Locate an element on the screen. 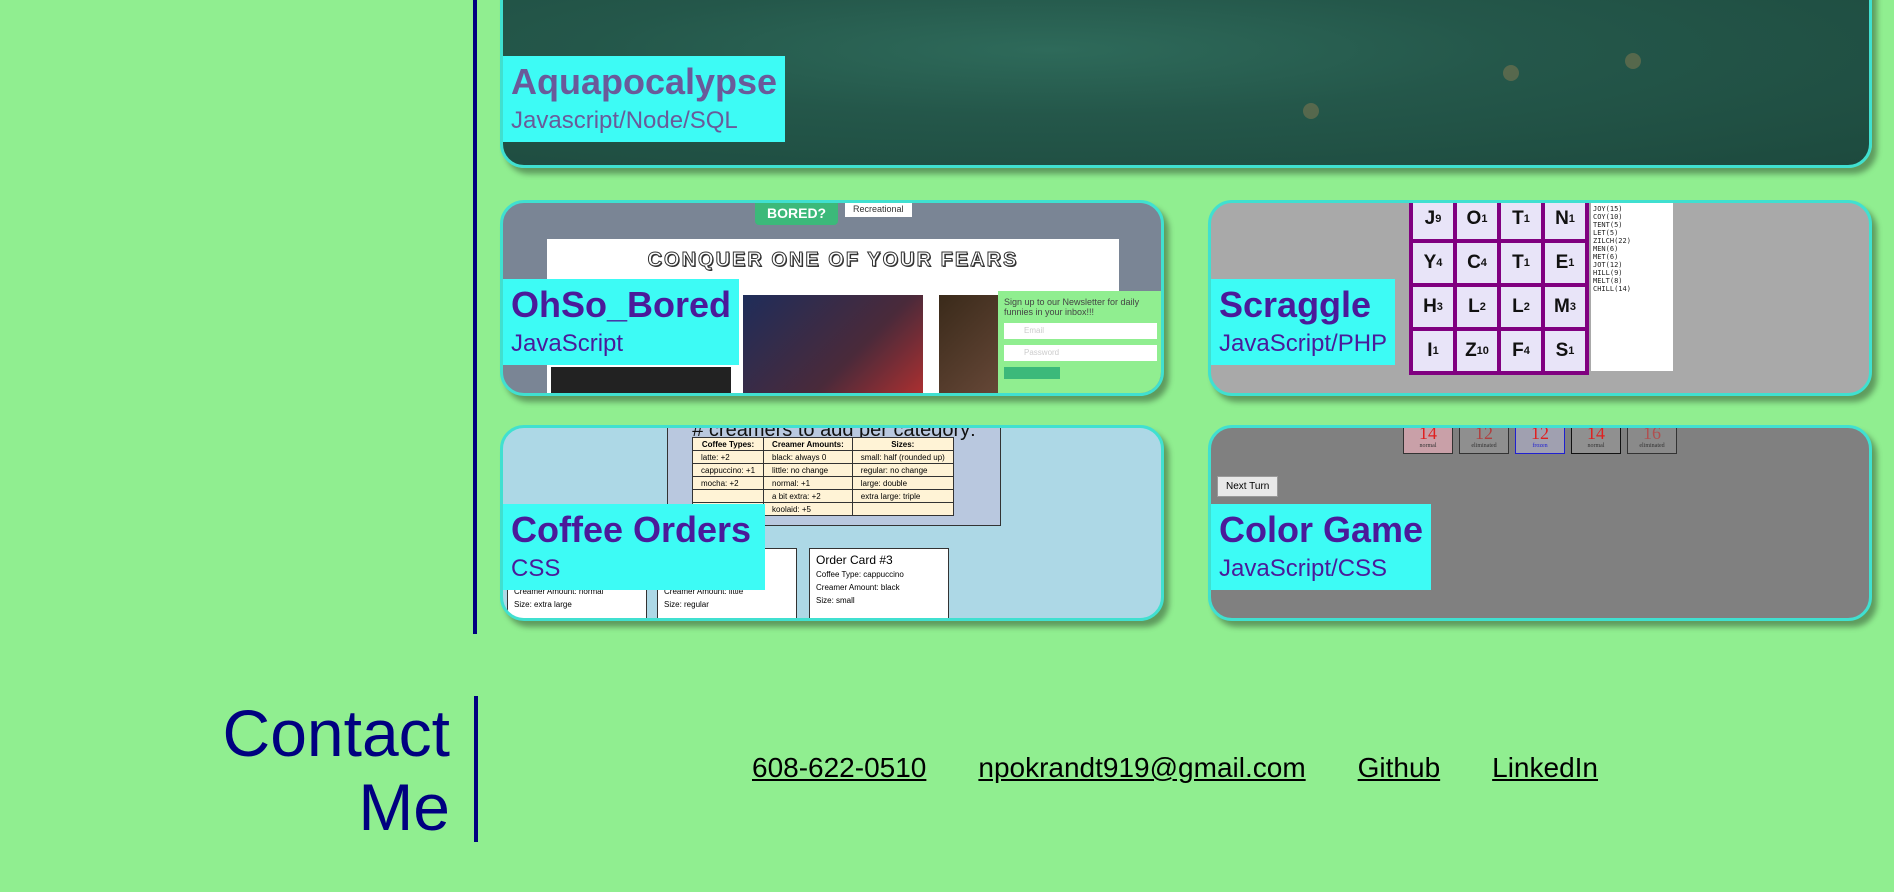 Image resolution: width=1894 pixels, height=892 pixels. letter-tile: H3 is located at coordinates (1433, 307).